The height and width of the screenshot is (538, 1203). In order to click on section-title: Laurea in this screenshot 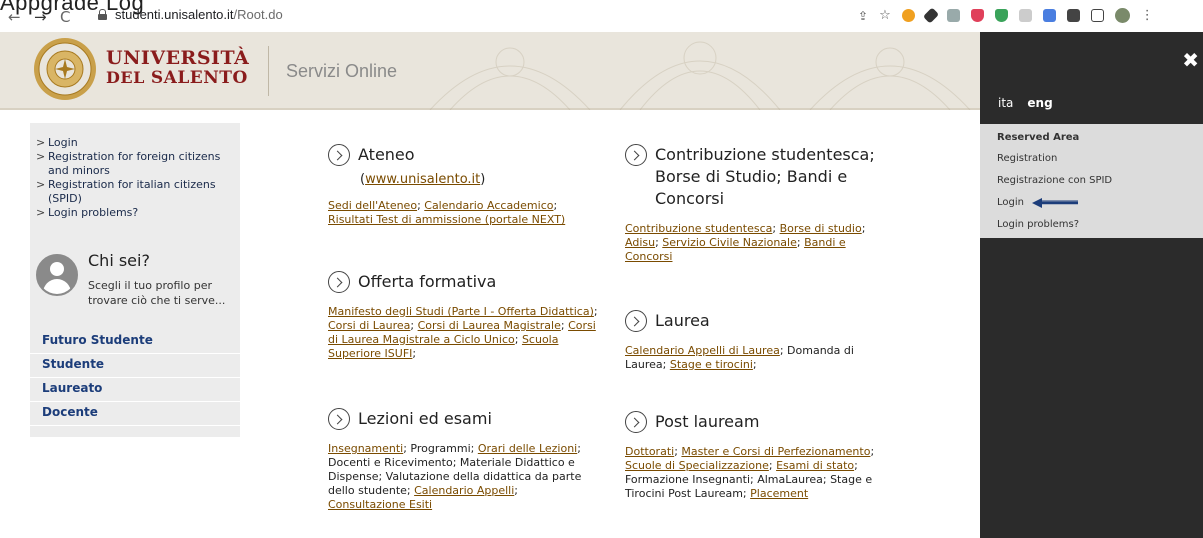, I will do `click(682, 320)`.